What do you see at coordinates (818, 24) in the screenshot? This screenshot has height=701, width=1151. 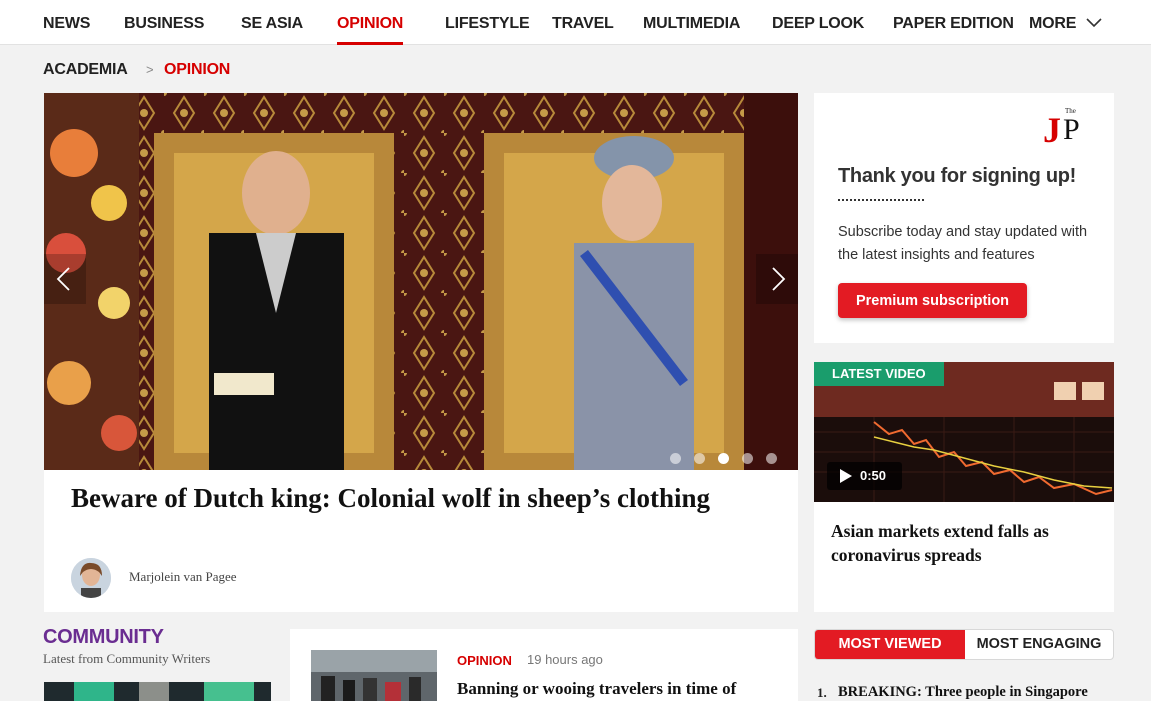 I see `nav-deep-look: DEEP LOOK` at bounding box center [818, 24].